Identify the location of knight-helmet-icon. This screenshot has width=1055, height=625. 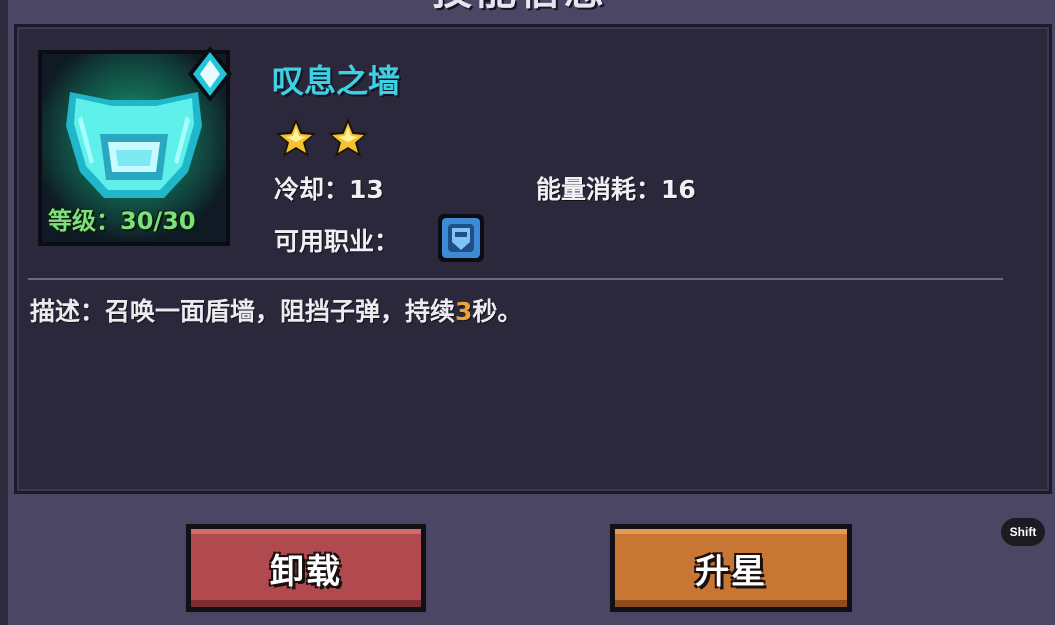
(461, 238).